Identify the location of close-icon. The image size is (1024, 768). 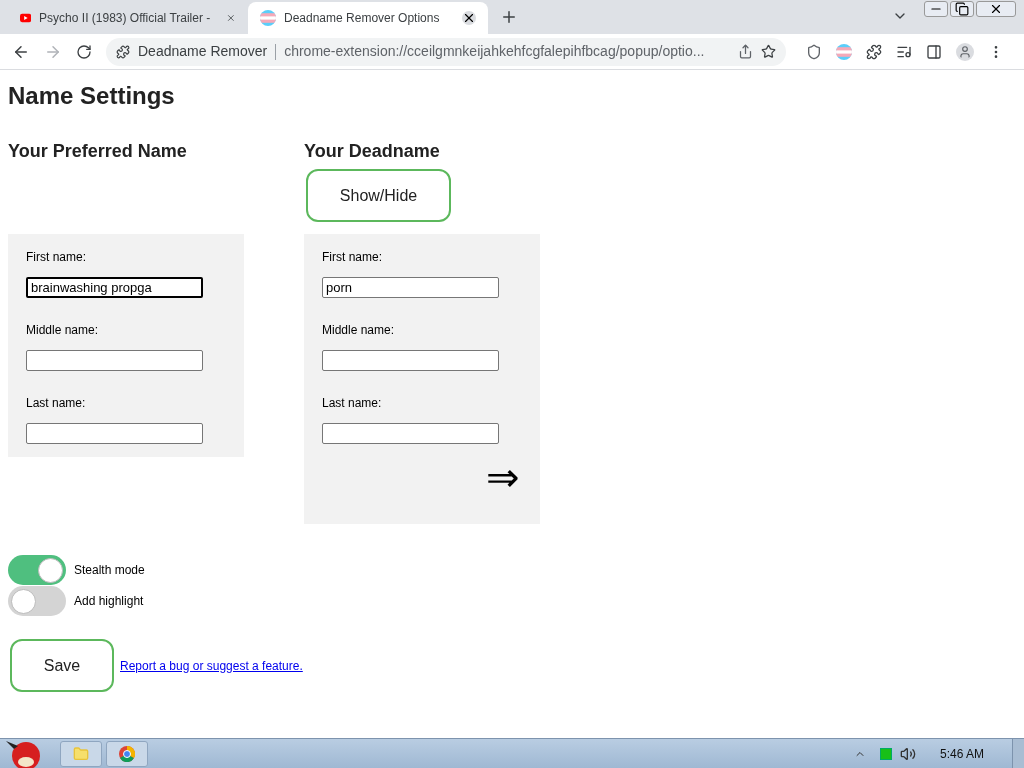
(469, 18).